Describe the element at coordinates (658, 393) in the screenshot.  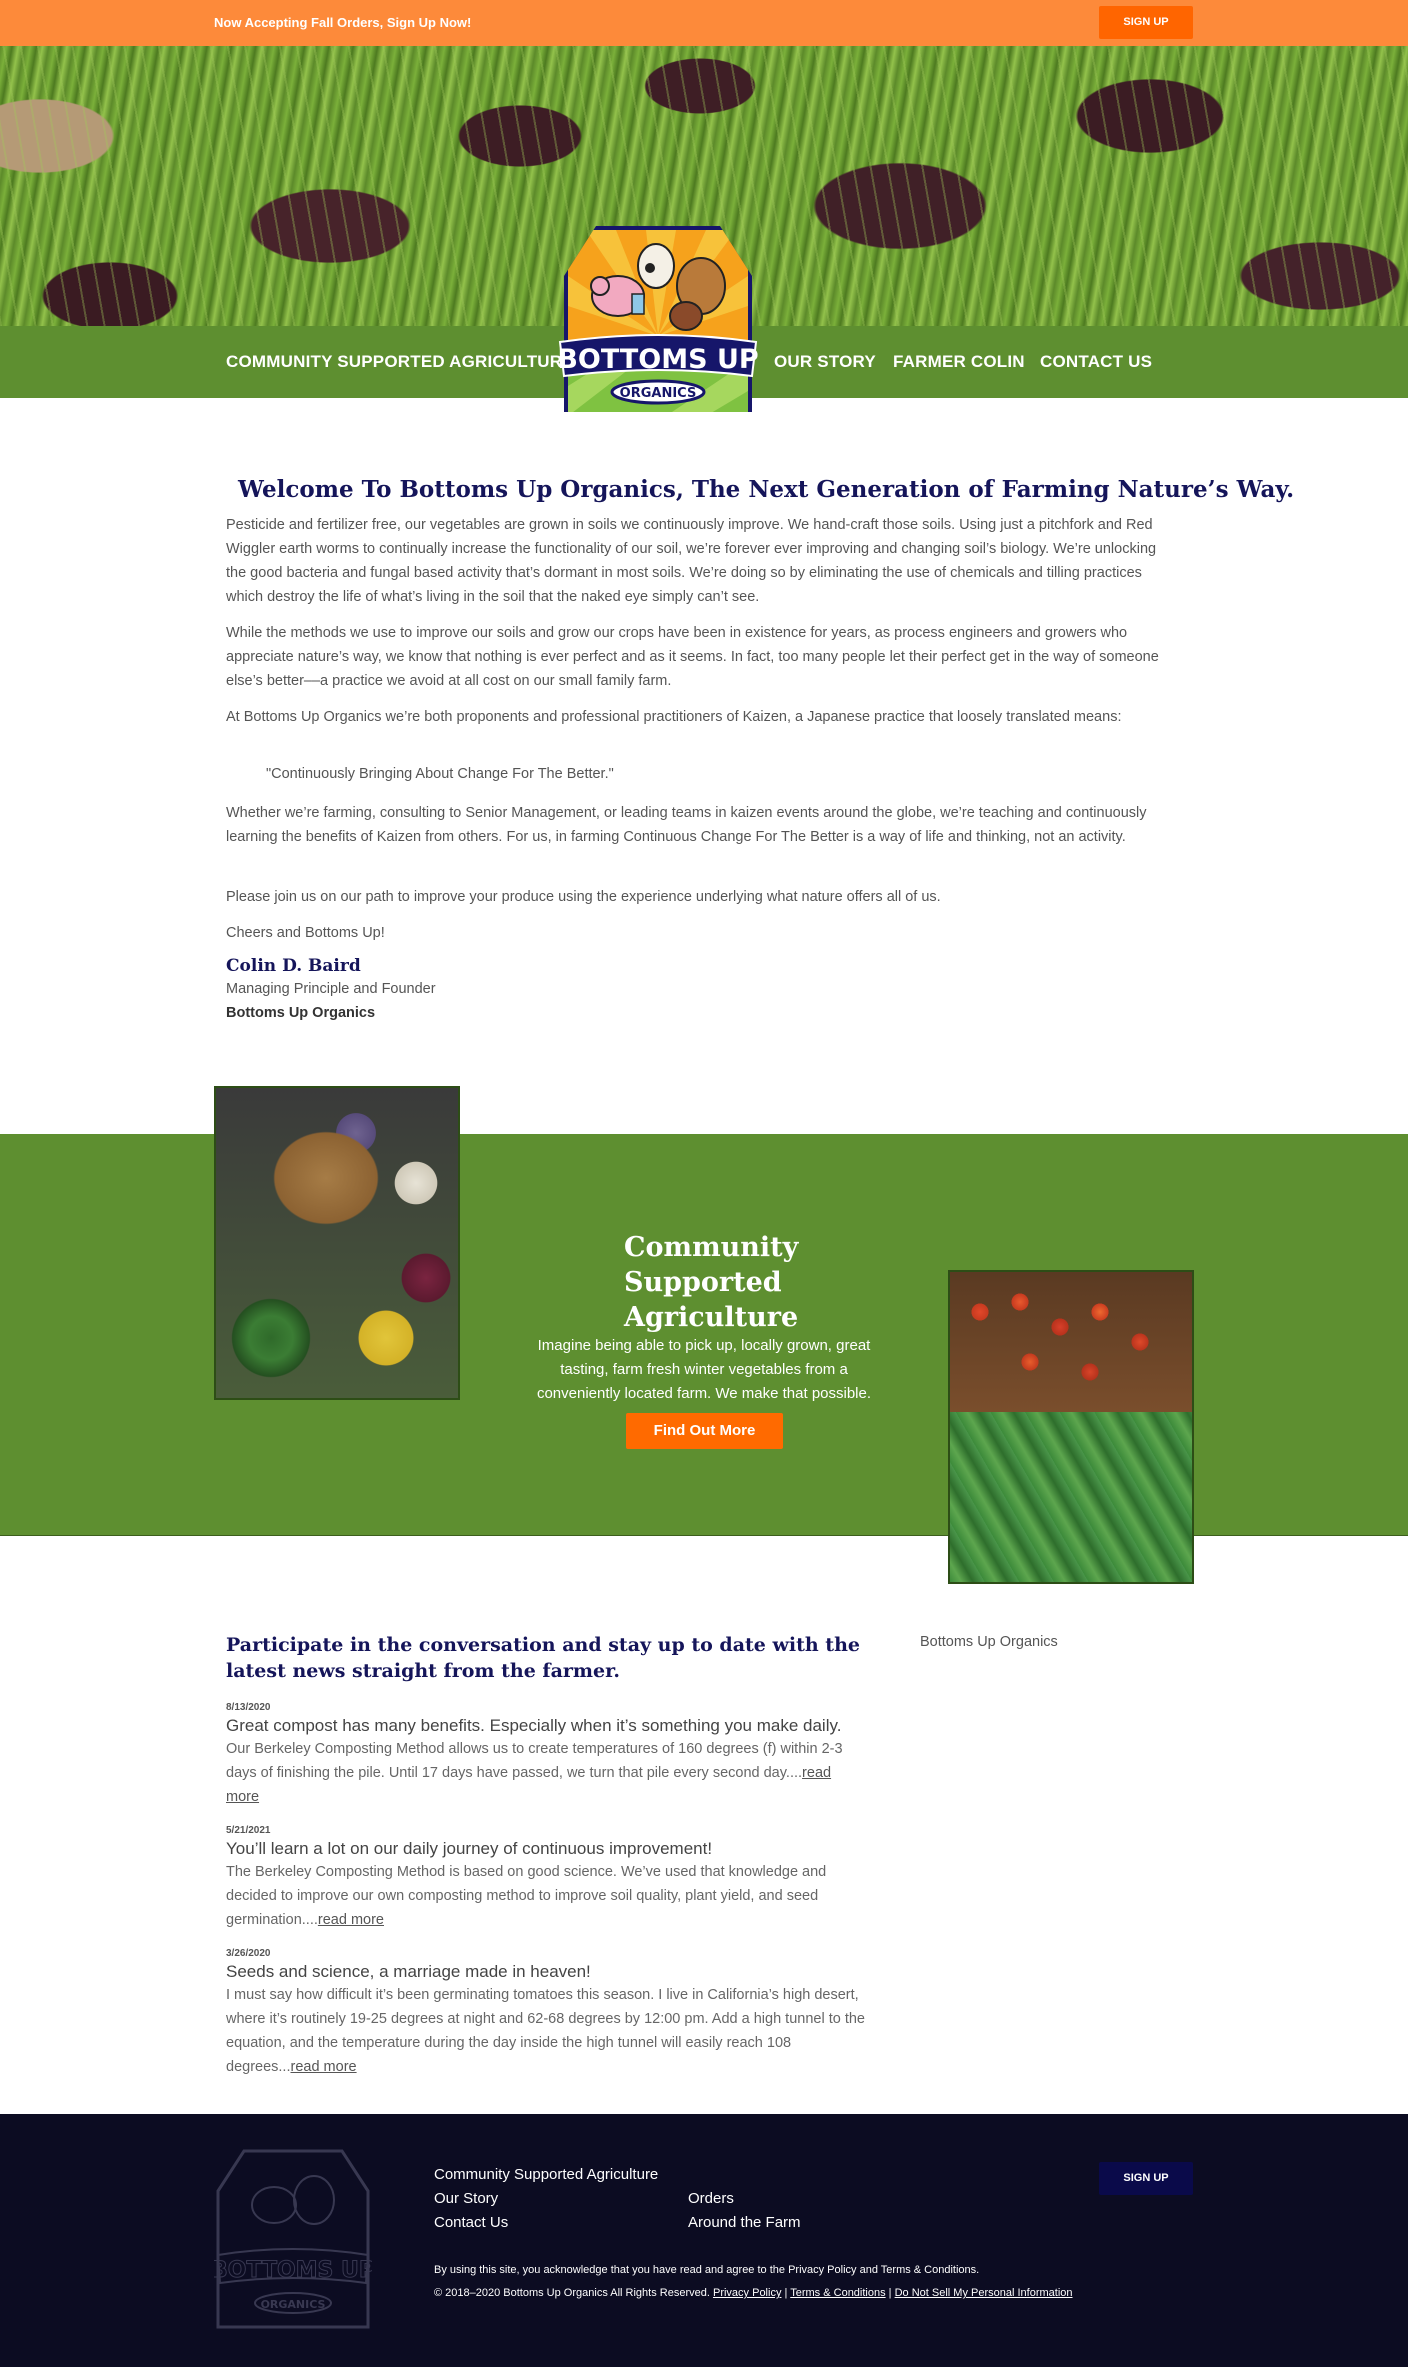
I see `logo-sub-text: ORGANICS` at that location.